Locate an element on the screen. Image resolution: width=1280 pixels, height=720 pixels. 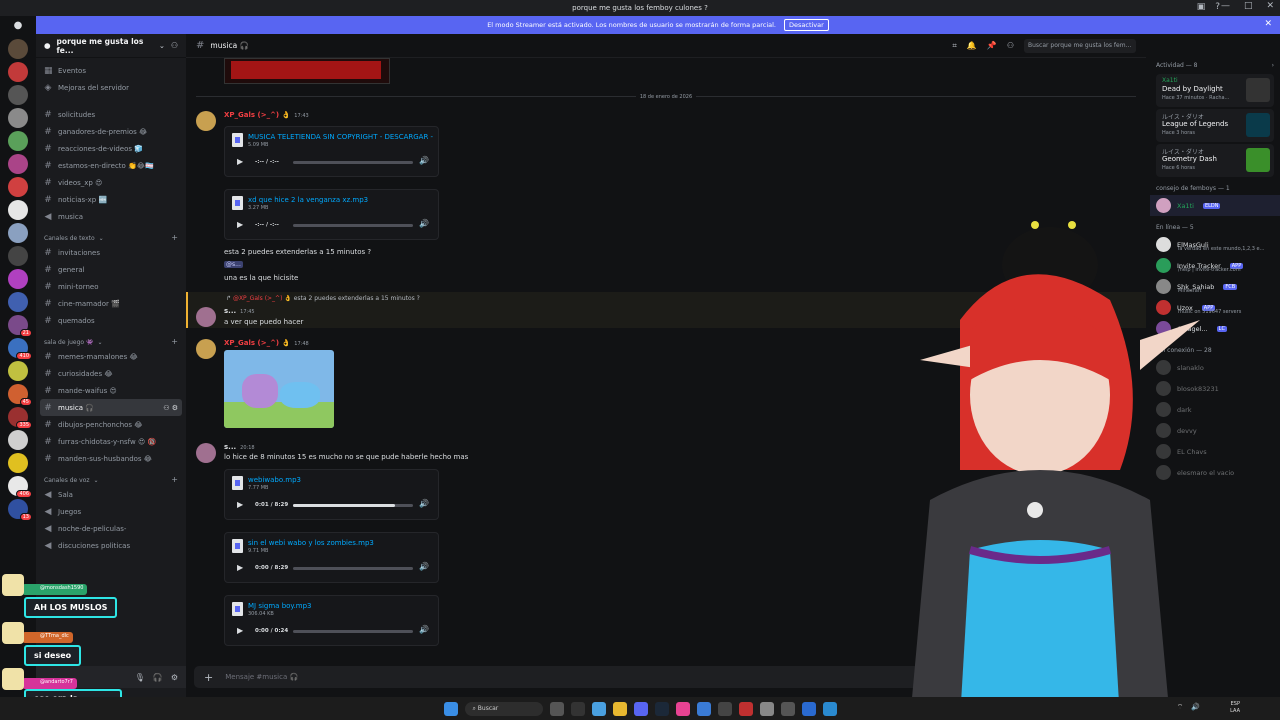
channel-item: # noticias-xp 🆕 is located at coordinates (111, 199).